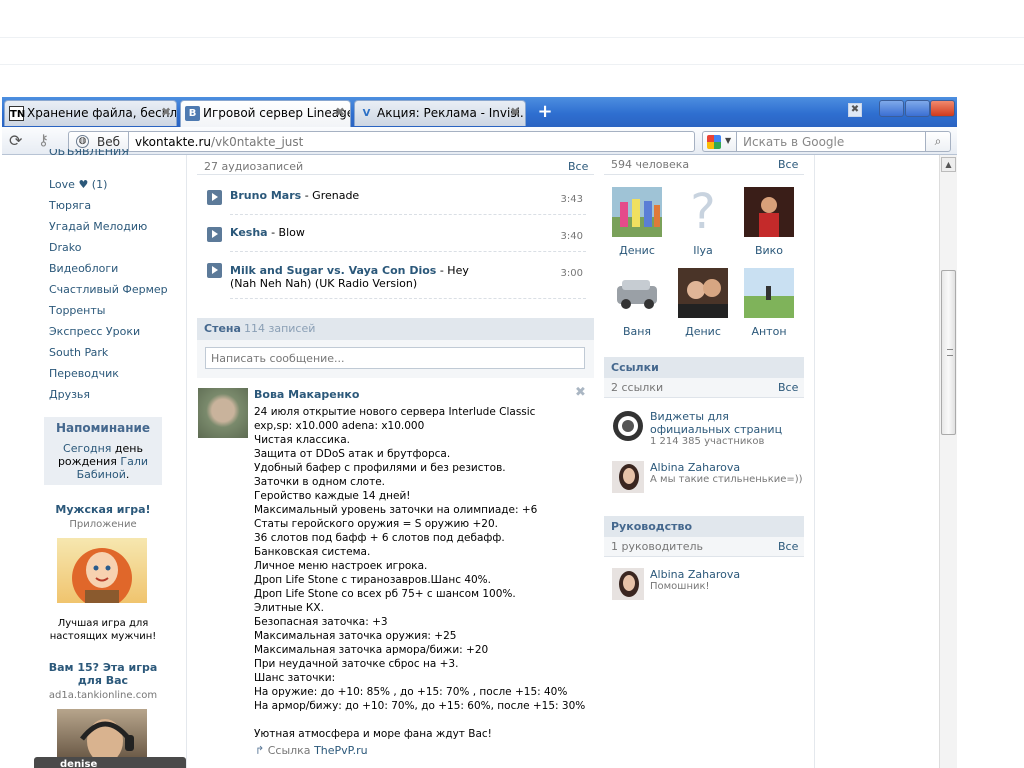  Describe the element at coordinates (730, 423) in the screenshot. I see `link-item-title: Виджеты для официальных страниц` at that location.